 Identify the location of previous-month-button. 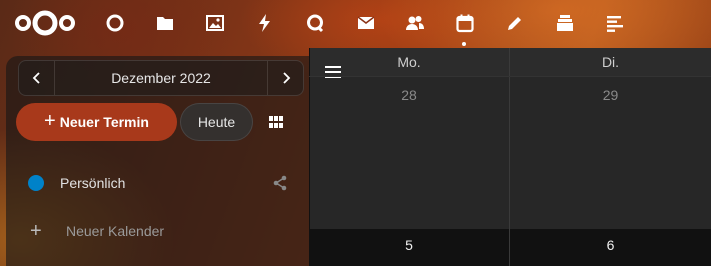
(37, 78).